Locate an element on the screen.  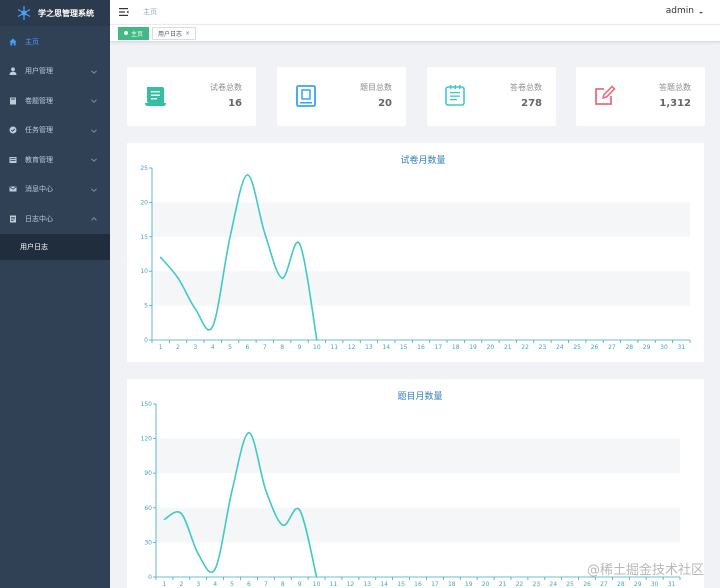
stat-card-answers: 答题总数 1,312 is located at coordinates (640, 96).